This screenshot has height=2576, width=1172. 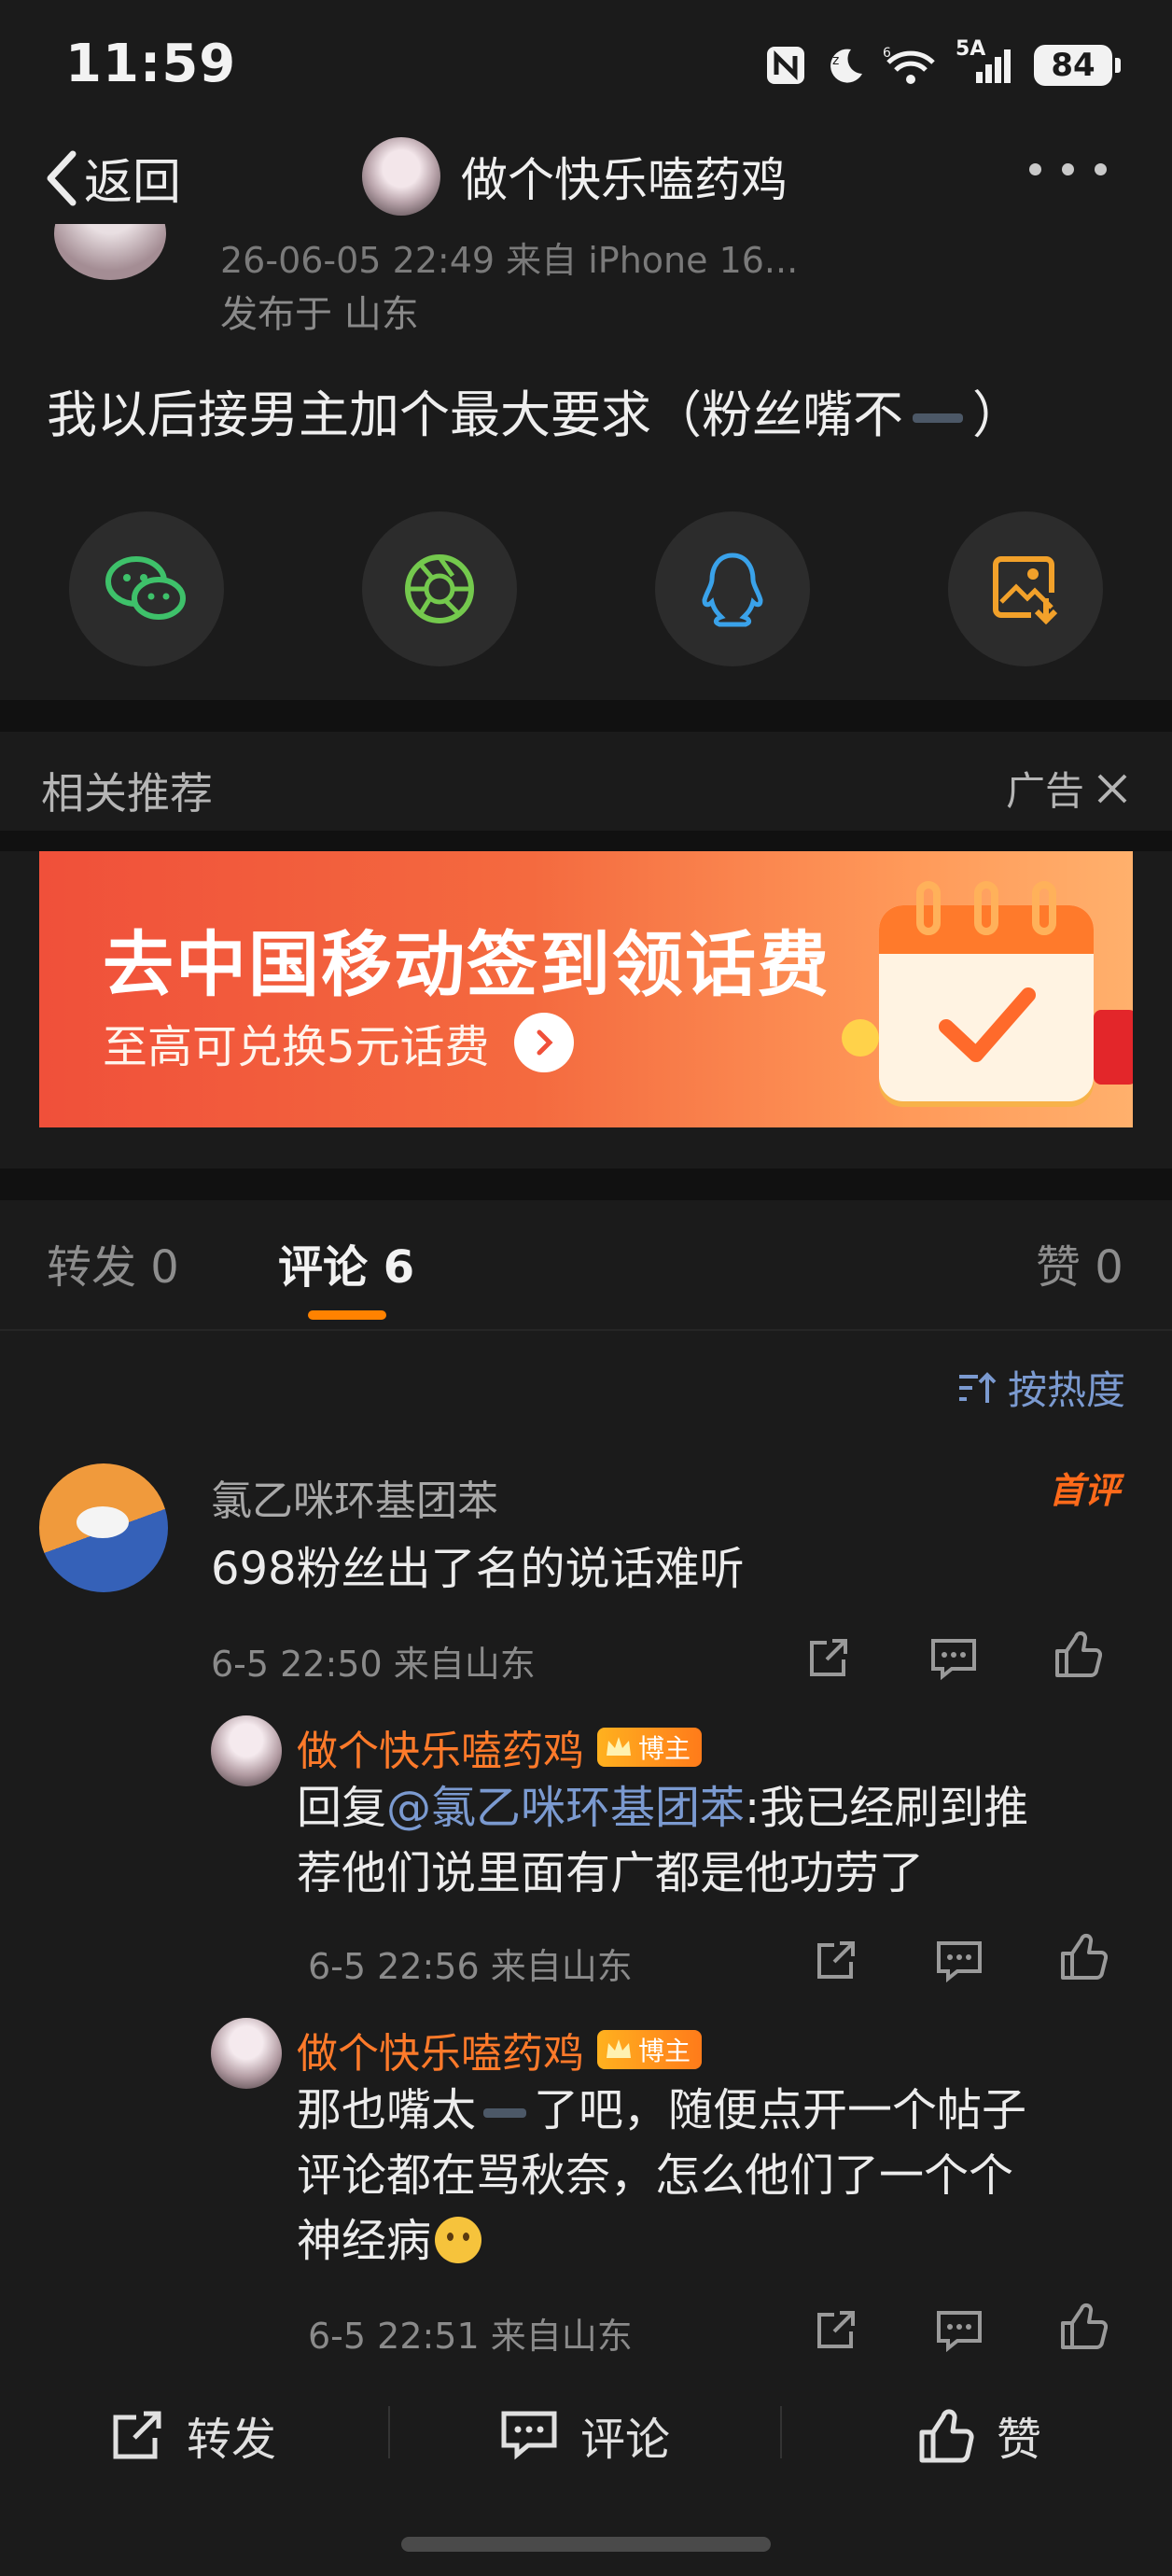 What do you see at coordinates (586, 63) in the screenshot?
I see `status-bar: 11:59 z 6 5A 84` at bounding box center [586, 63].